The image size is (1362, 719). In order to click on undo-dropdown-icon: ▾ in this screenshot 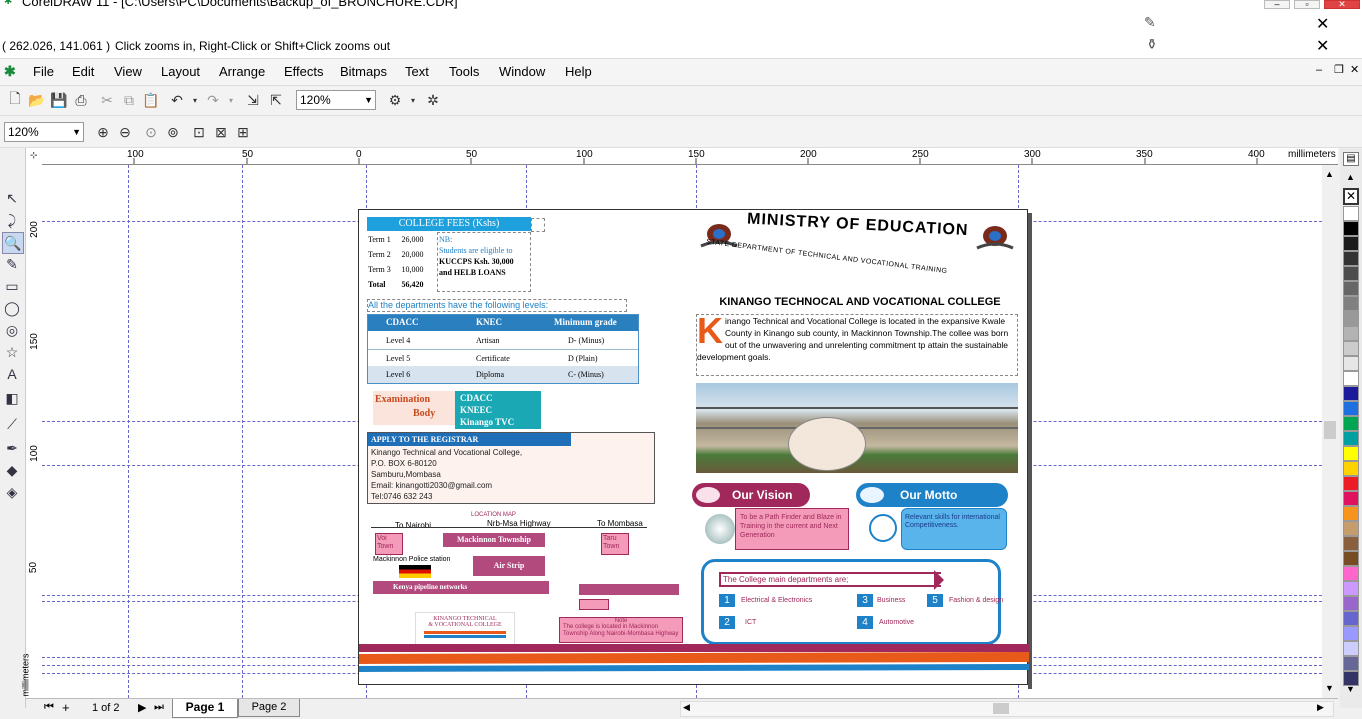, I will do `click(195, 100)`.